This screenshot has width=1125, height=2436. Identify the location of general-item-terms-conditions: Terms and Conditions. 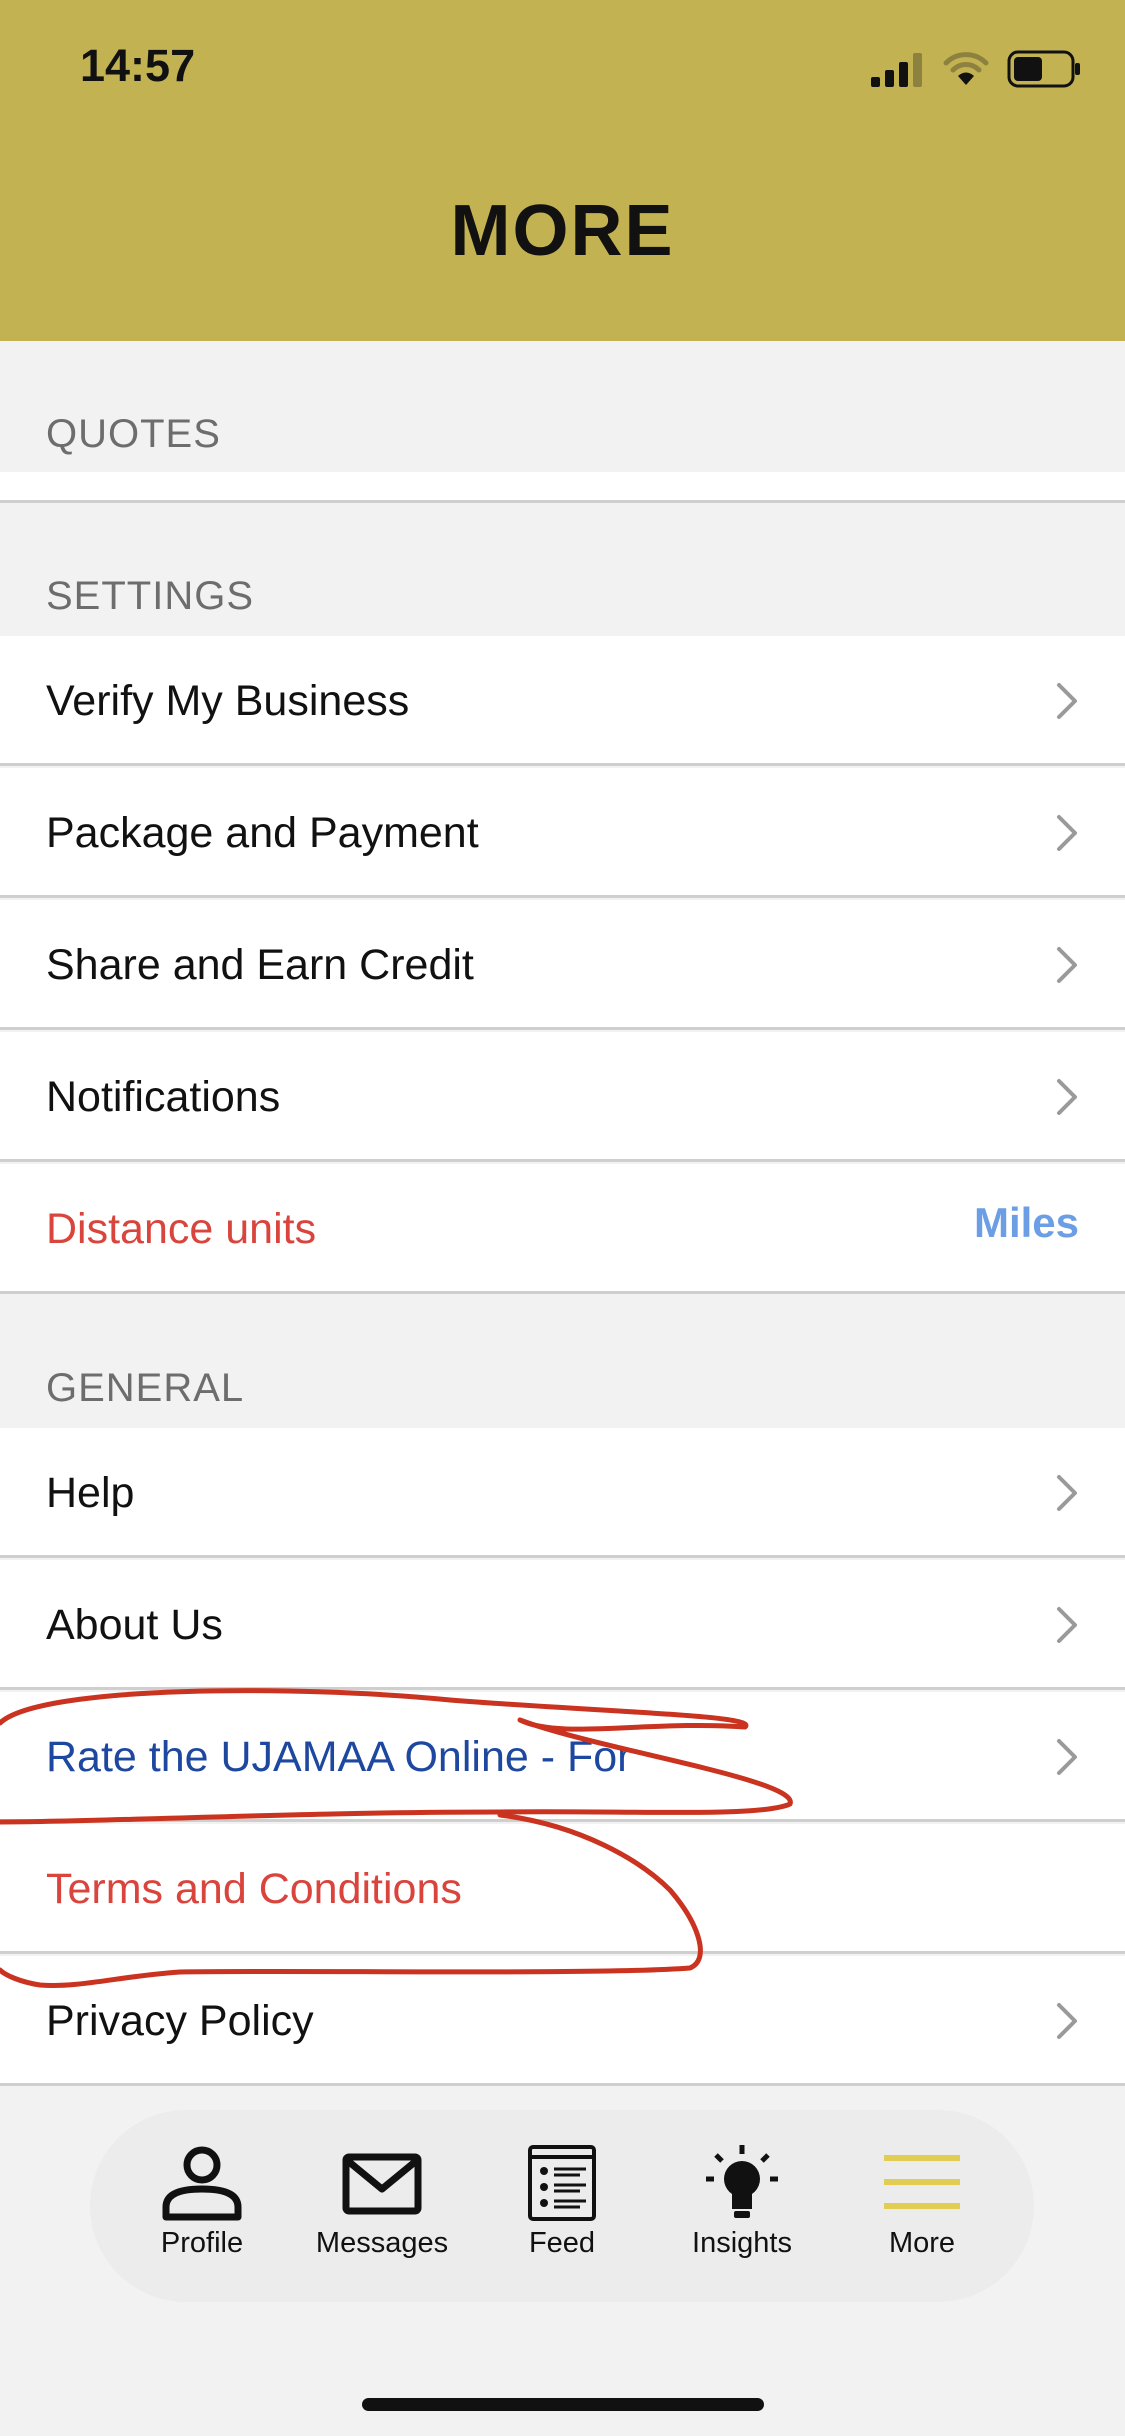
(562, 1889).